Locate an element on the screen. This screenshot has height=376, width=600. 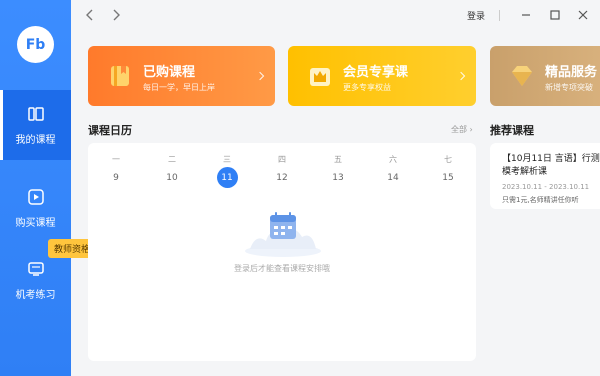
weekday-label: 二 is located at coordinates (172, 159).